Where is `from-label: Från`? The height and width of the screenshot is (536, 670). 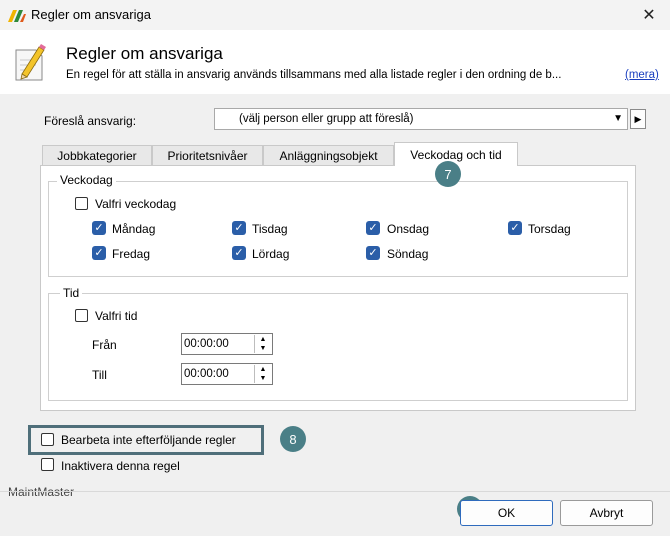 from-label: Från is located at coordinates (104, 345).